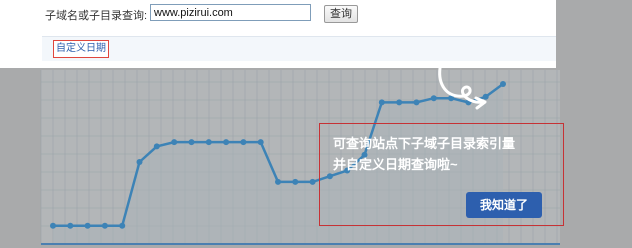 This screenshot has width=632, height=248. I want to click on hint-line-1: 可查询站点下子域子目录索引量, so click(424, 143).